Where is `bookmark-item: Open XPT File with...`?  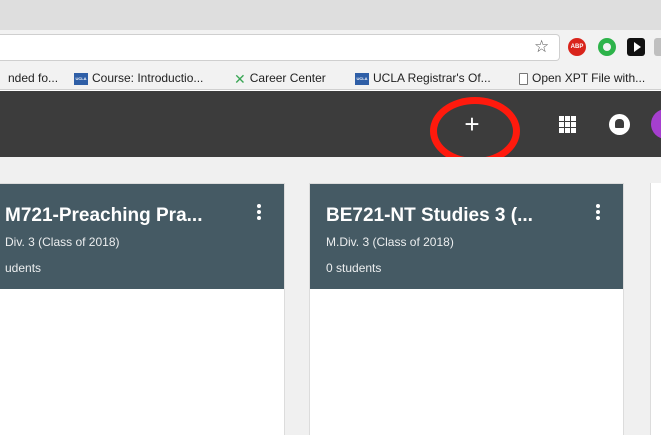
bookmark-item: Open XPT File with... is located at coordinates (582, 78).